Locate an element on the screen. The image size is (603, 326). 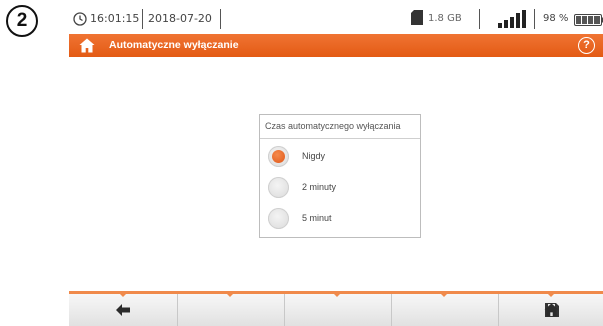
option-label: Nigdy is located at coordinates (314, 156).